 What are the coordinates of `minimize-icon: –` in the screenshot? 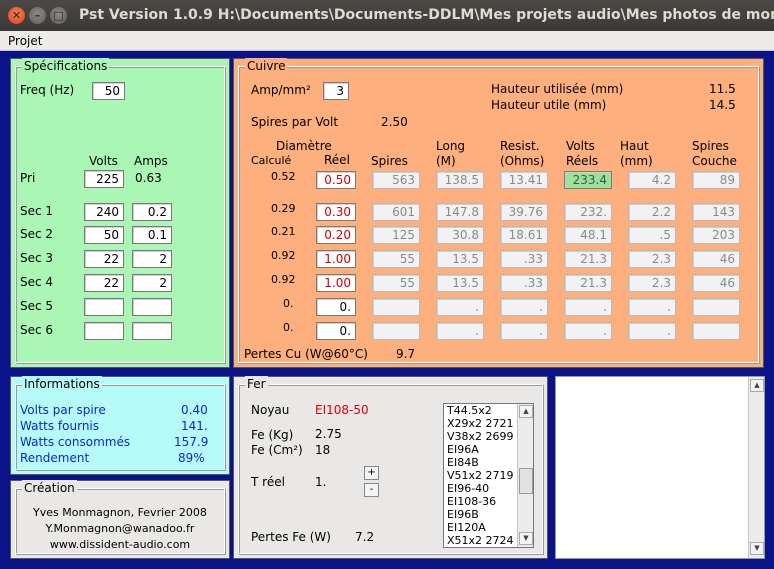 It's located at (37, 15).